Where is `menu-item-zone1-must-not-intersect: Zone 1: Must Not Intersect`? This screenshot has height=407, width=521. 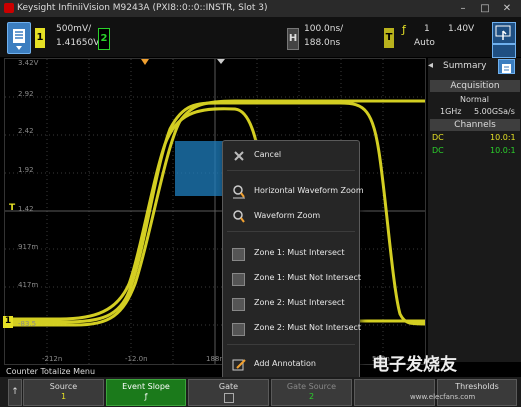
menu-item-zone1-must-not-intersect: Zone 1: Must Not Intersect is located at coordinates (292, 279).